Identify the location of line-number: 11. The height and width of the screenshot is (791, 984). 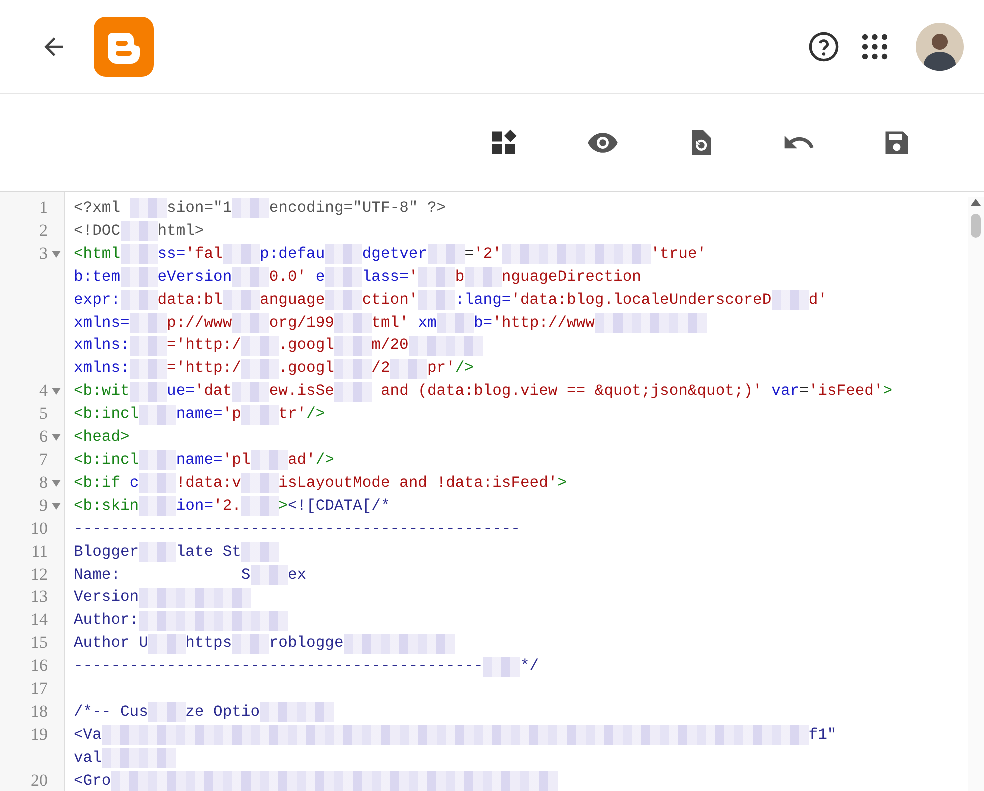
(40, 551).